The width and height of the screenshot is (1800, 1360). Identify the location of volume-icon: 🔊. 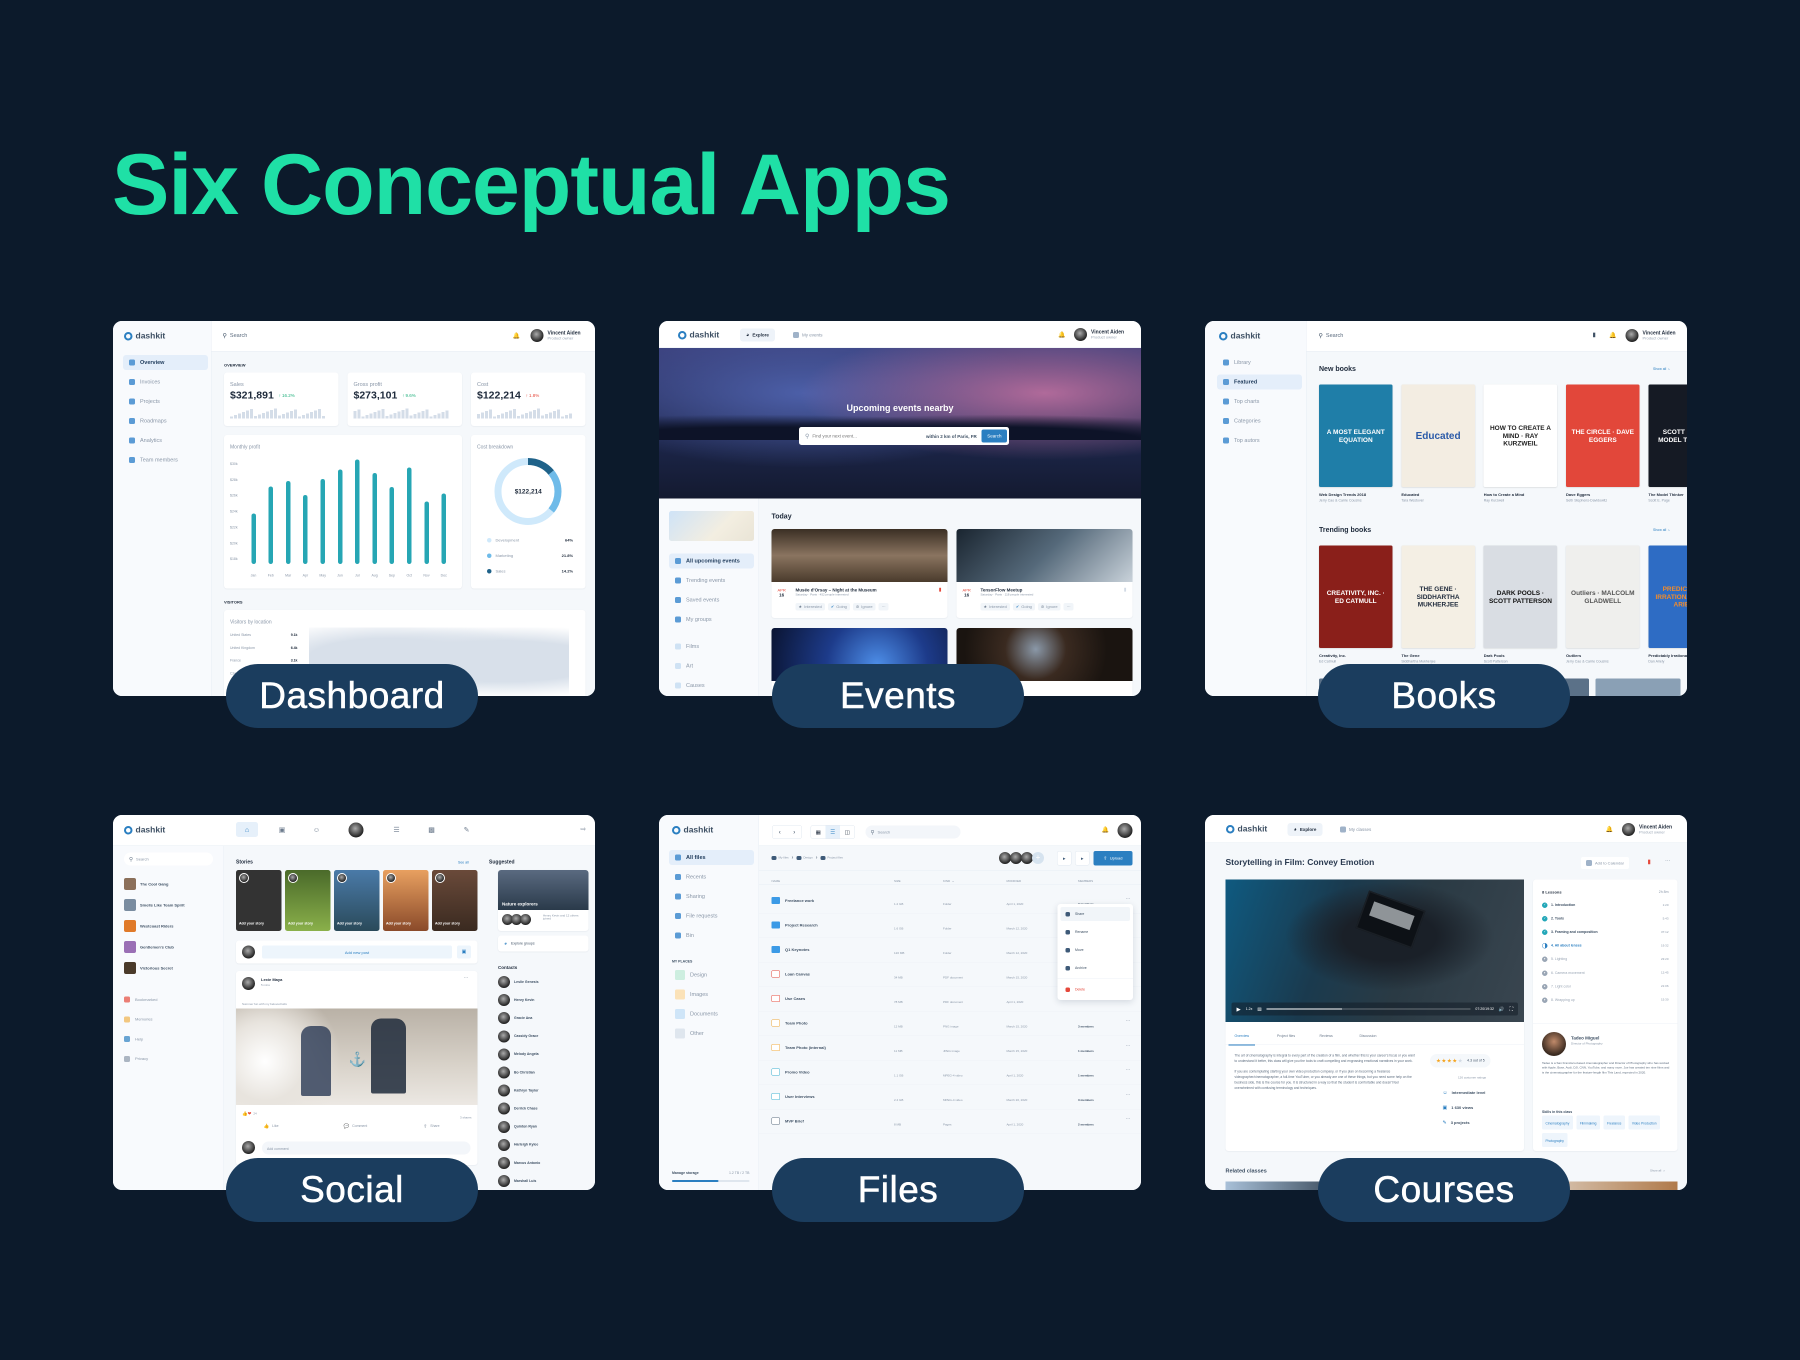
(1502, 1009).